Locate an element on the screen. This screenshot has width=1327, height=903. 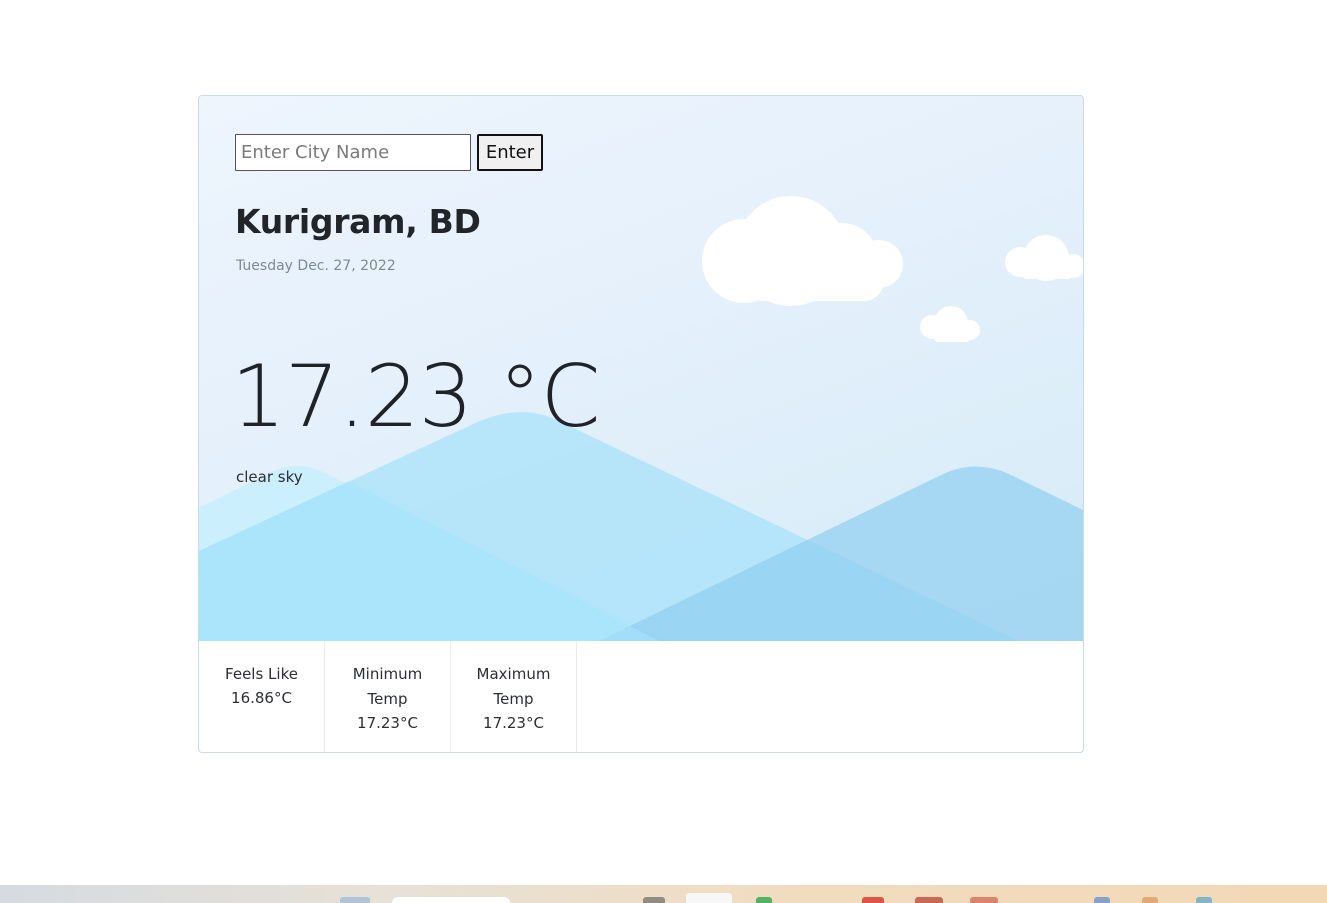
weather-condition: clear sky is located at coordinates (269, 477).